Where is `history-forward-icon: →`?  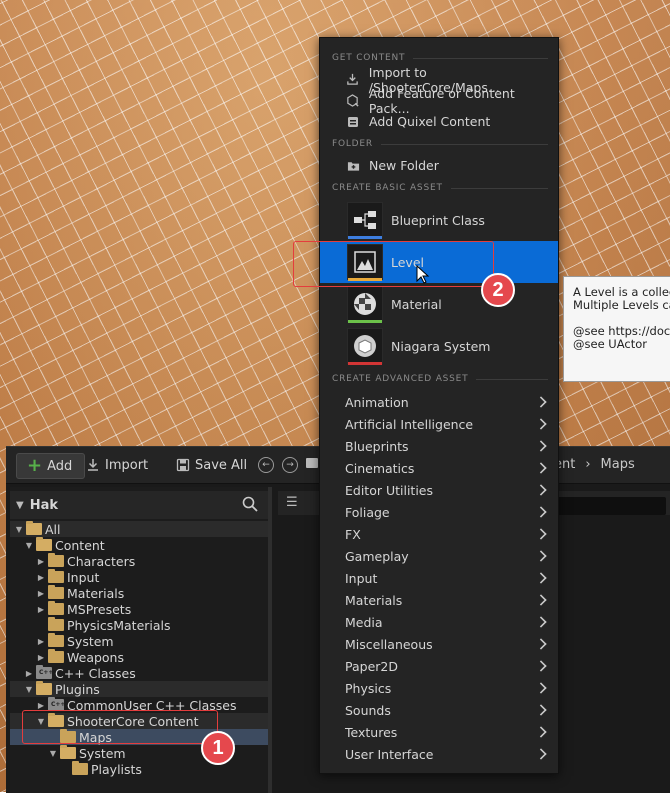
history-forward-icon: → is located at coordinates (290, 465).